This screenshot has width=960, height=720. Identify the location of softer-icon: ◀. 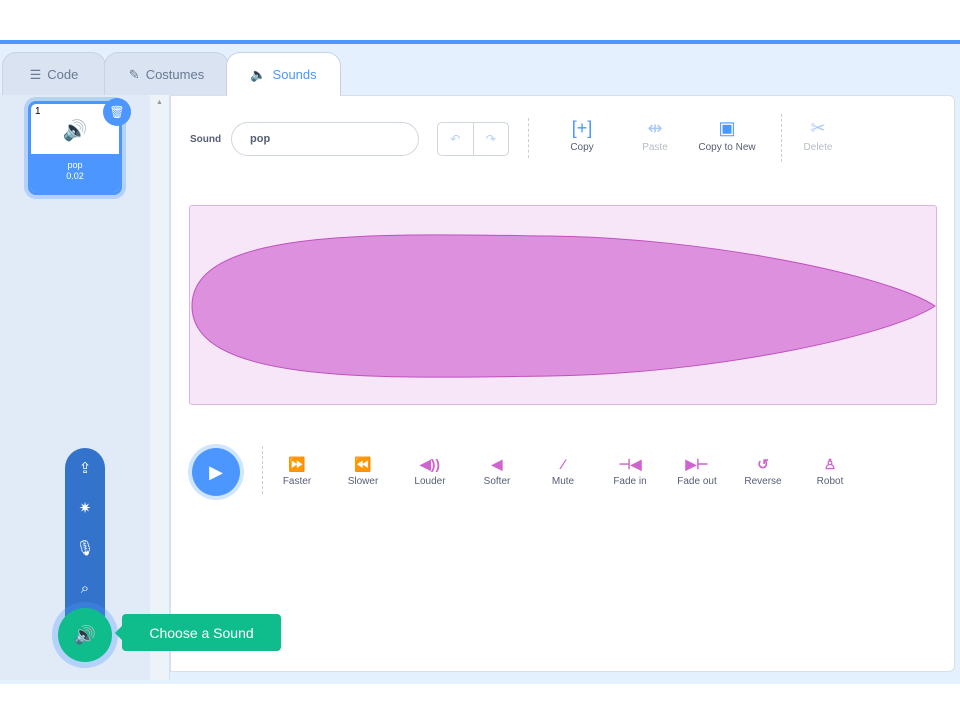
(497, 464).